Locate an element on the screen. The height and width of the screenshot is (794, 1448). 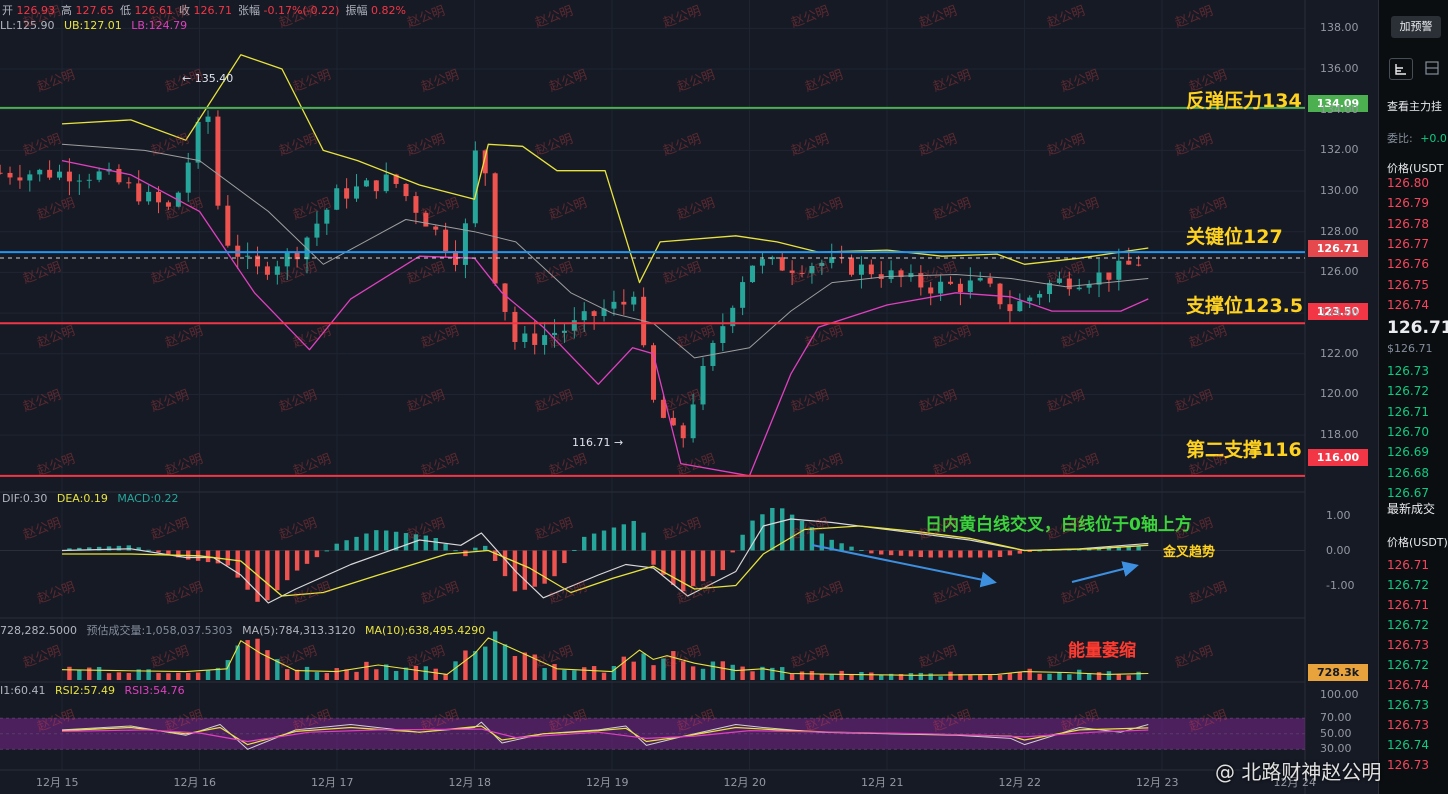
layout-icon is located at coordinates (1401, 69).